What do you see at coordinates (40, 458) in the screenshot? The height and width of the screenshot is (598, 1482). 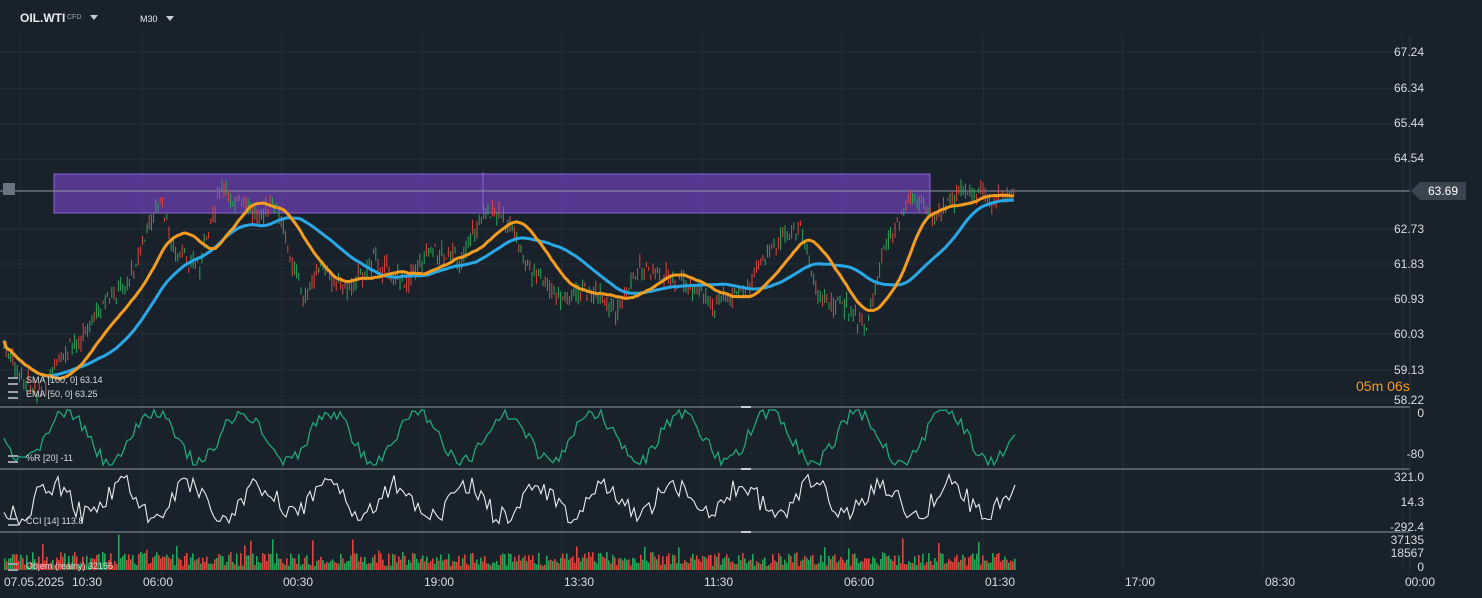 I see `williams-r-legend: %R [20] -11` at bounding box center [40, 458].